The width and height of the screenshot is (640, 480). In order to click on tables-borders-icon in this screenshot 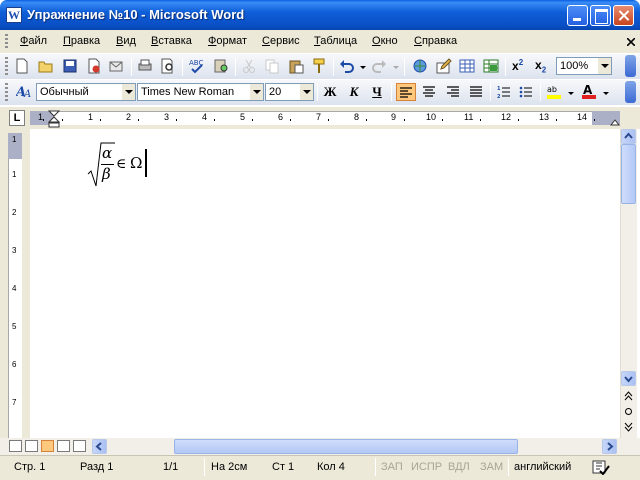, I will do `click(444, 66)`.